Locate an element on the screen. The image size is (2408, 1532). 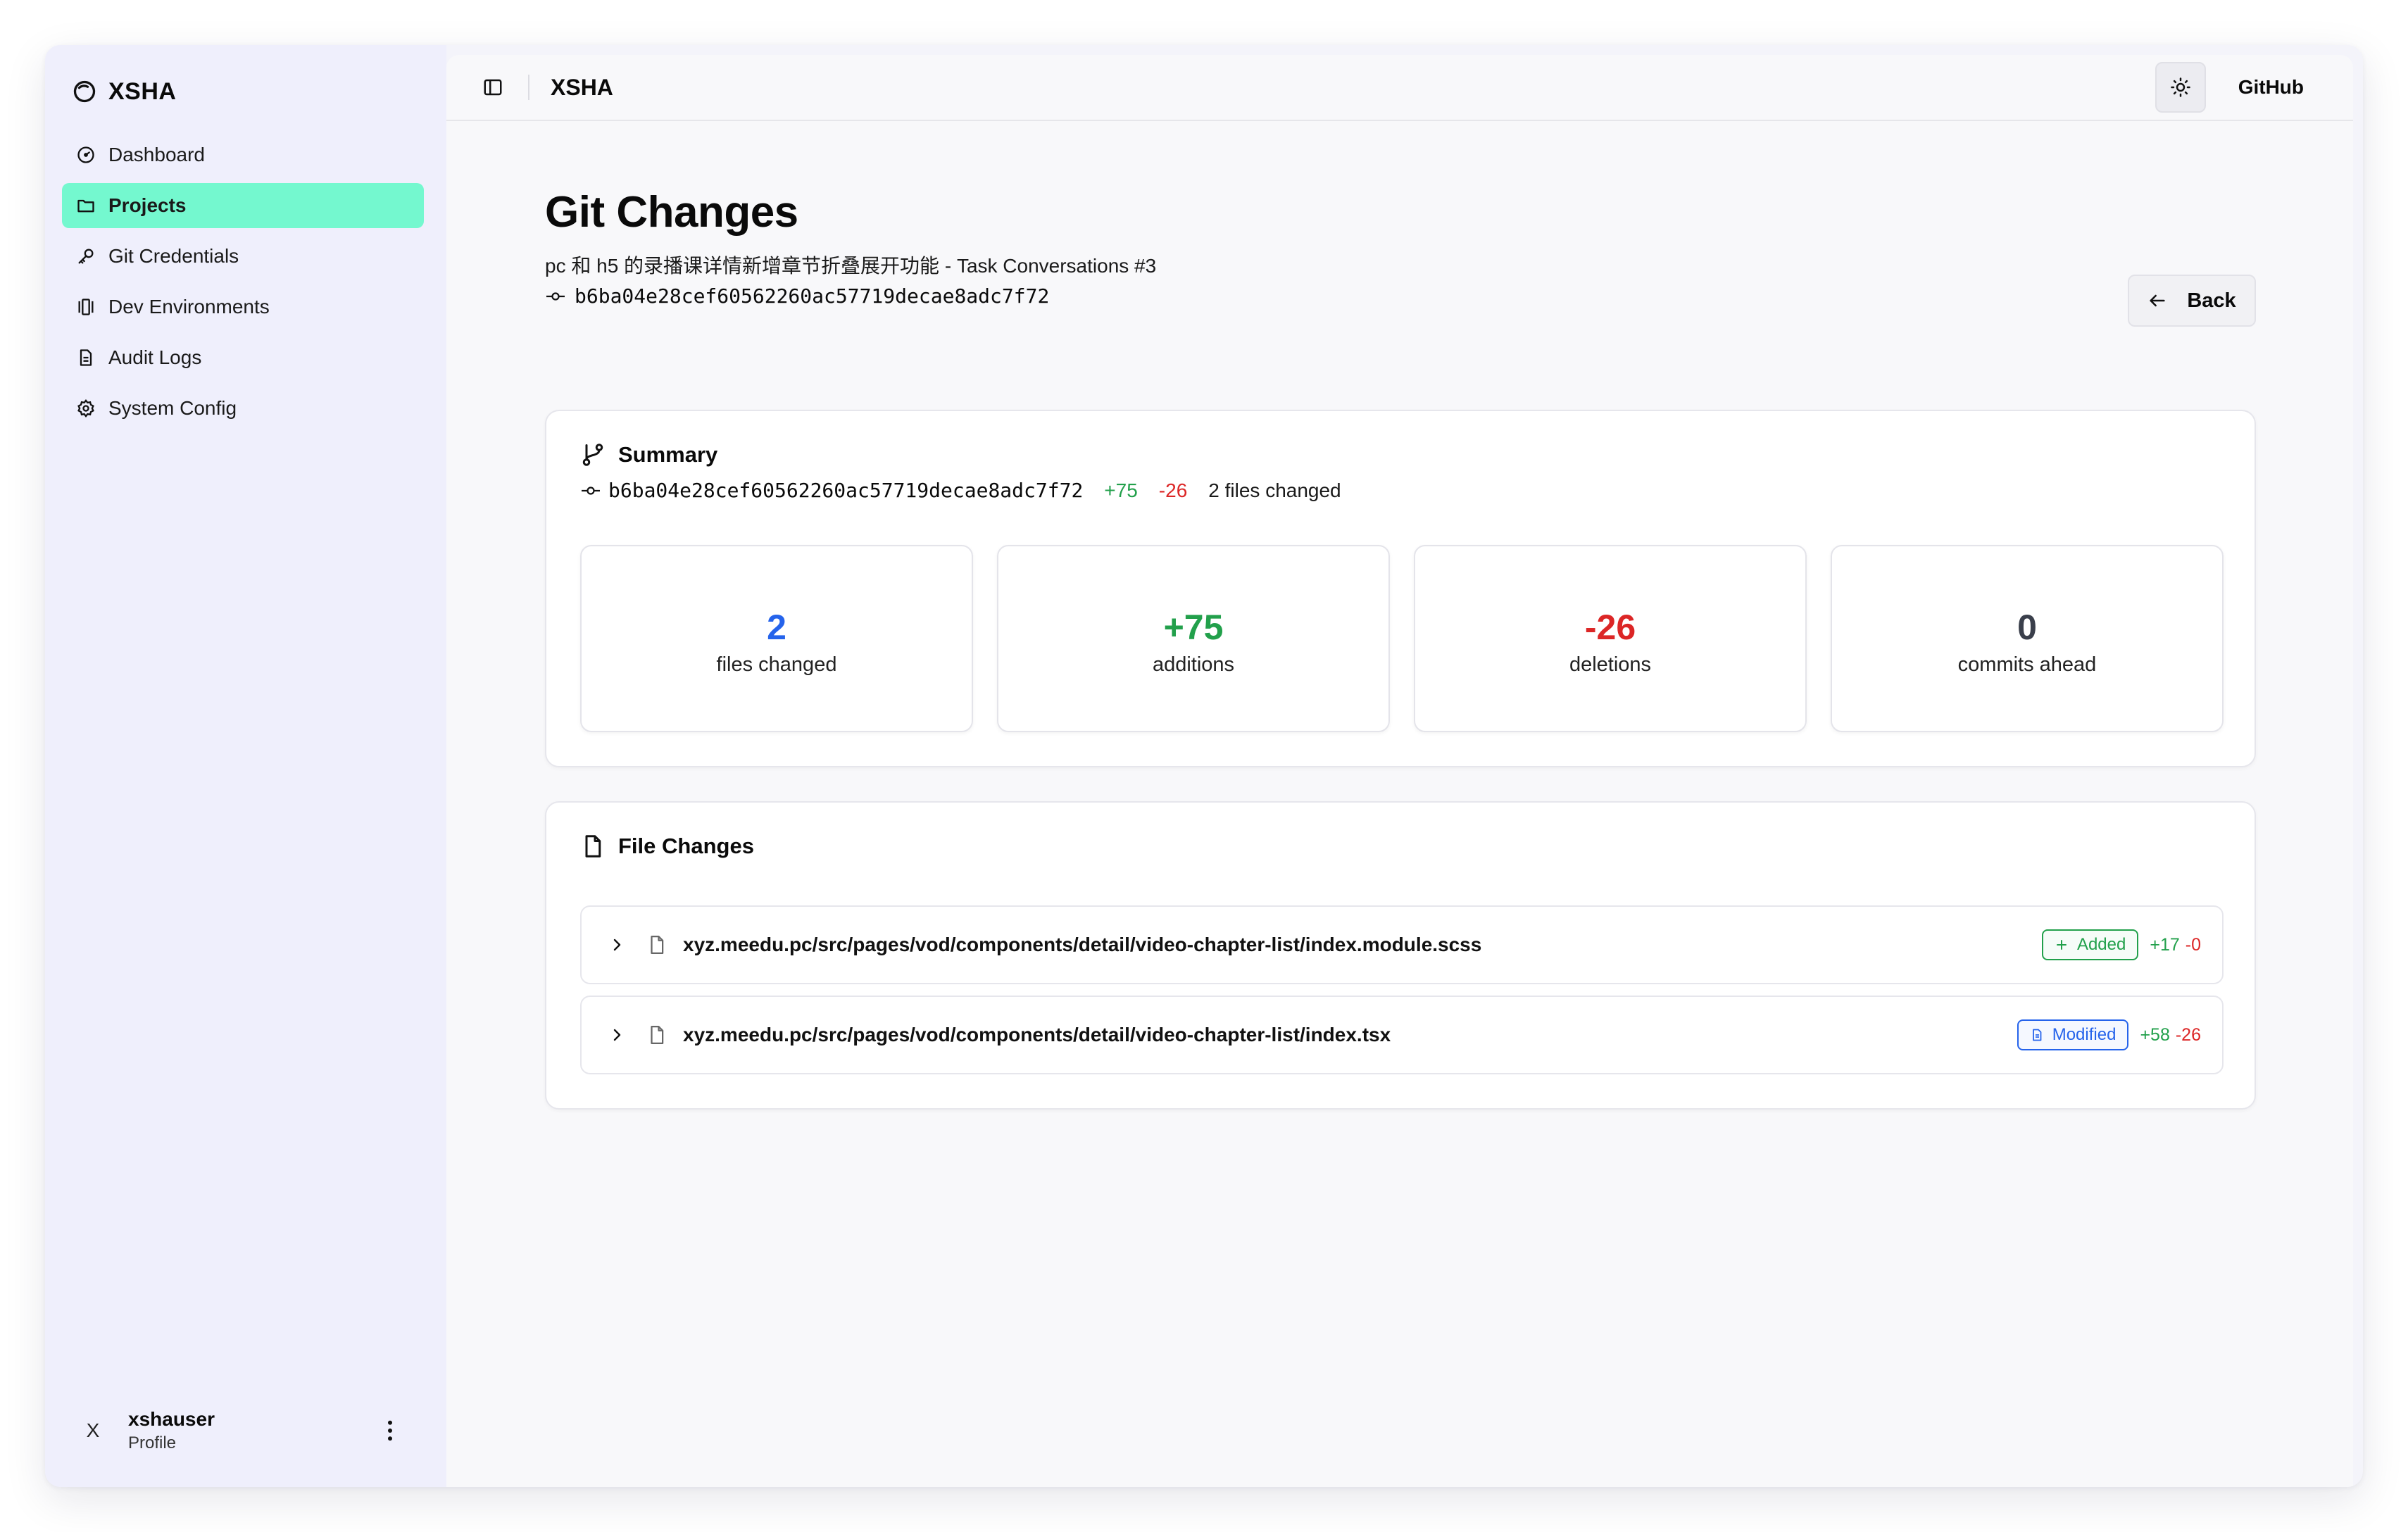
stat-deletions: -26 deletions is located at coordinates (1610, 638).